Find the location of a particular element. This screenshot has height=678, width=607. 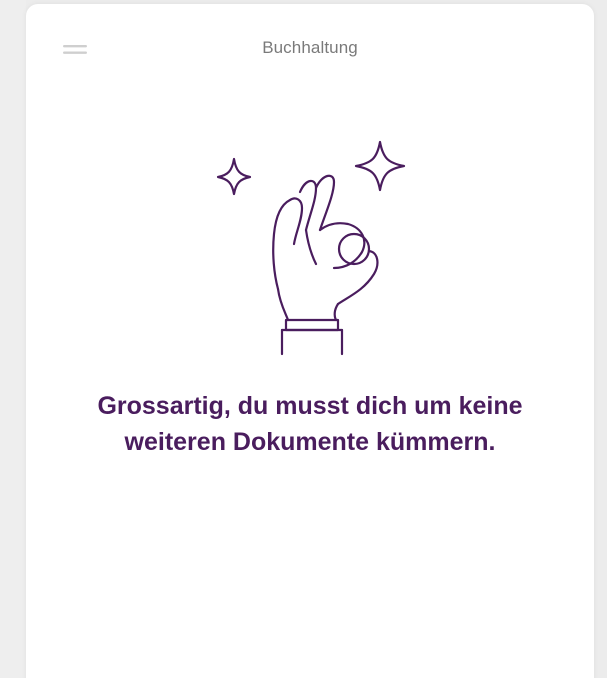

ok-hand-sparkles-icon is located at coordinates (312, 249).